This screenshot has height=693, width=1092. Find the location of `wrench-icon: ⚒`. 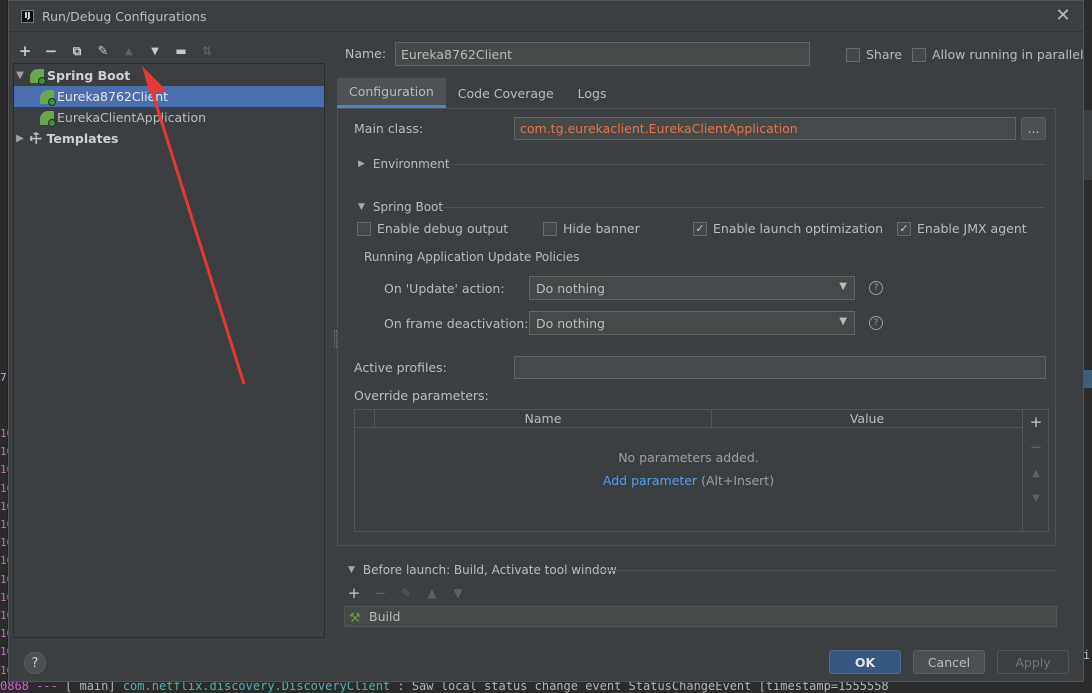

wrench-icon: ⚒ is located at coordinates (36, 138).